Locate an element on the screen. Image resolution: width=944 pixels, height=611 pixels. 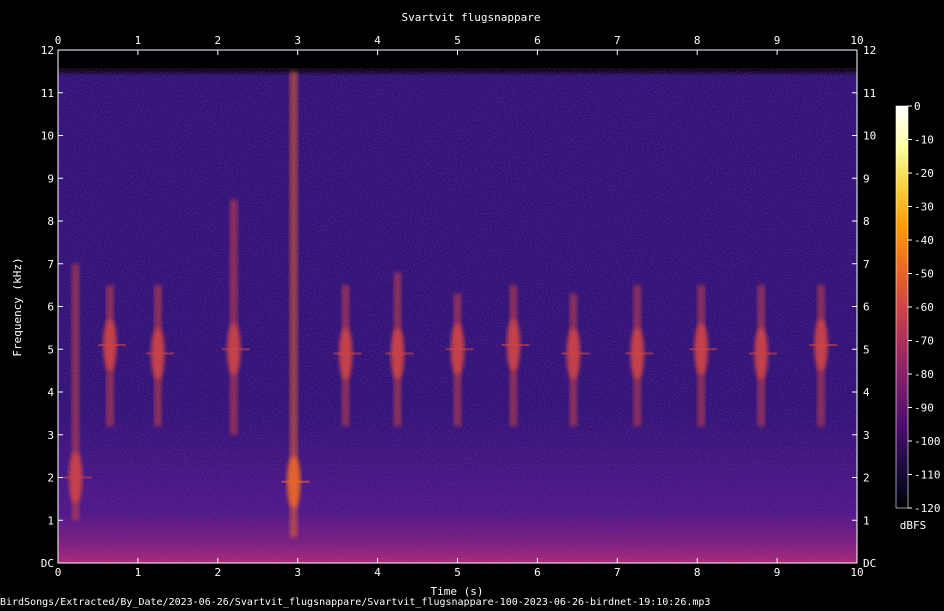
colorbar-tick-label: -10 is located at coordinates (924, 140).